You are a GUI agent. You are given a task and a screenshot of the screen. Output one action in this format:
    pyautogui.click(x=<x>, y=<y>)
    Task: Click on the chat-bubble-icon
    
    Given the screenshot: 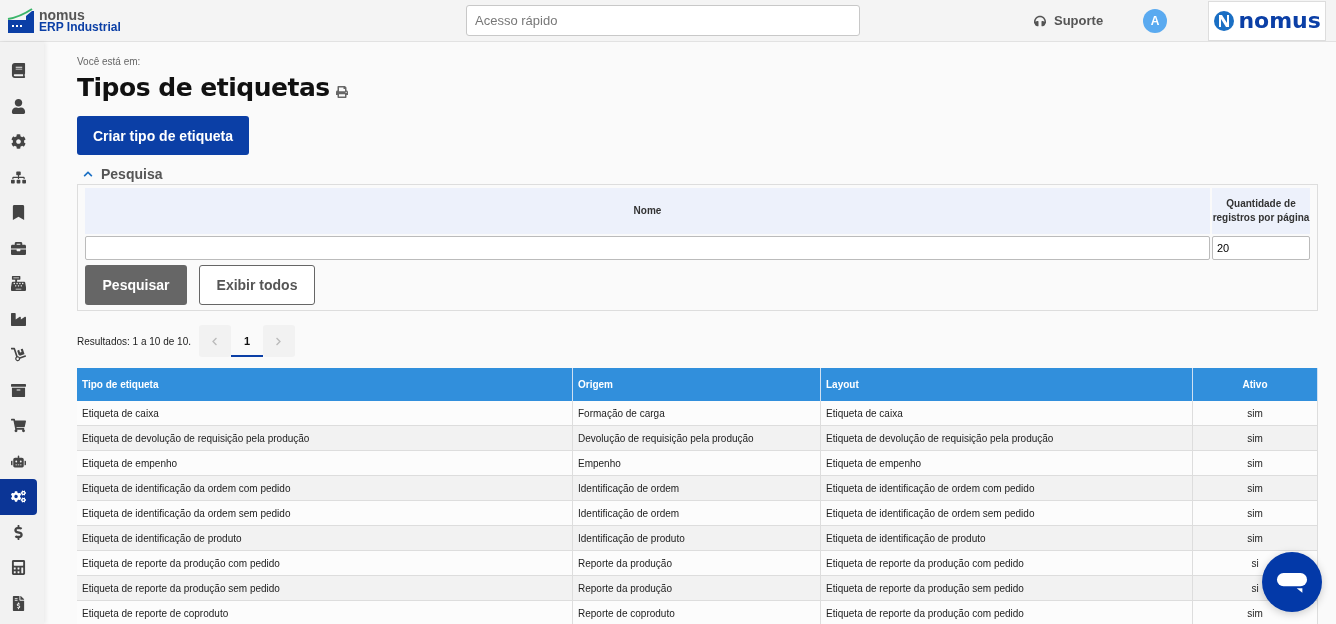 What is the action you would take?
    pyautogui.click(x=1292, y=582)
    